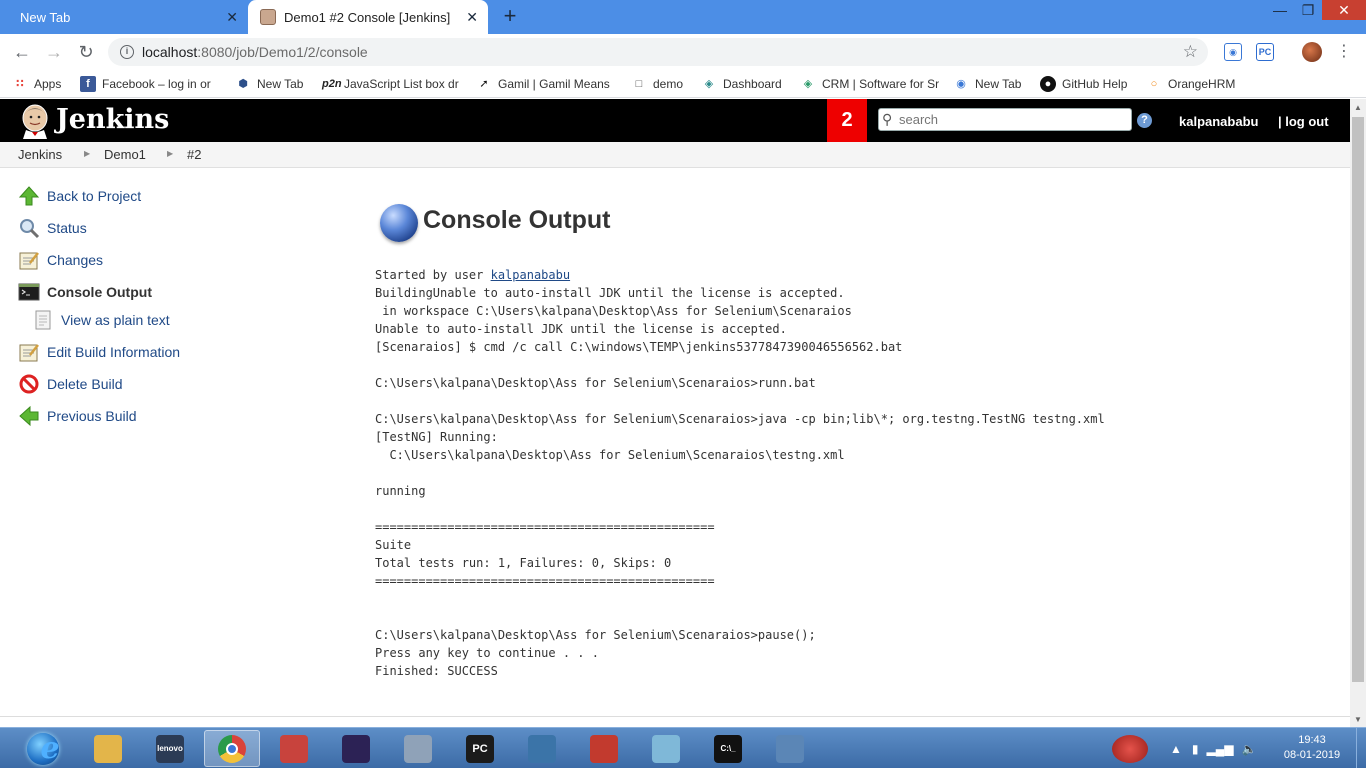 This screenshot has width=1366, height=768. I want to click on task-label: Delete Build, so click(85, 384).